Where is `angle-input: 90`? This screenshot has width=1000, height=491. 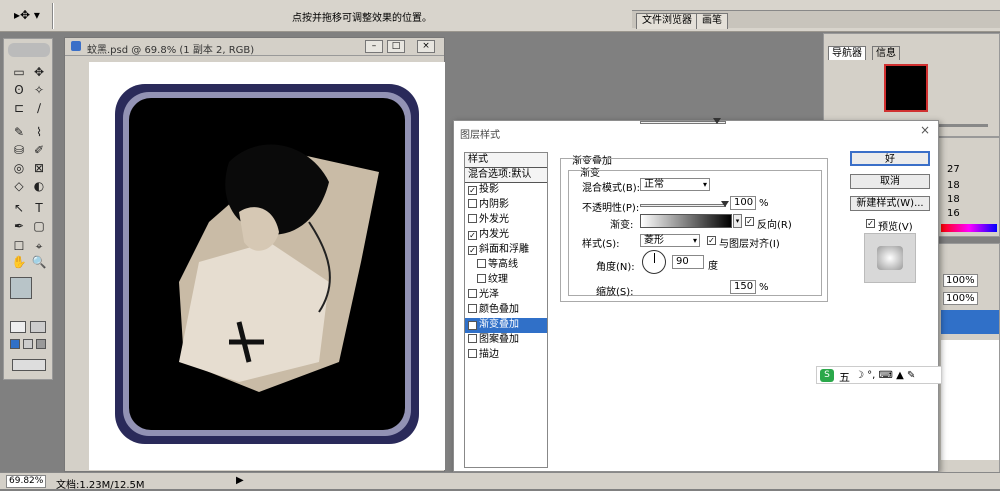 angle-input: 90 is located at coordinates (688, 262).